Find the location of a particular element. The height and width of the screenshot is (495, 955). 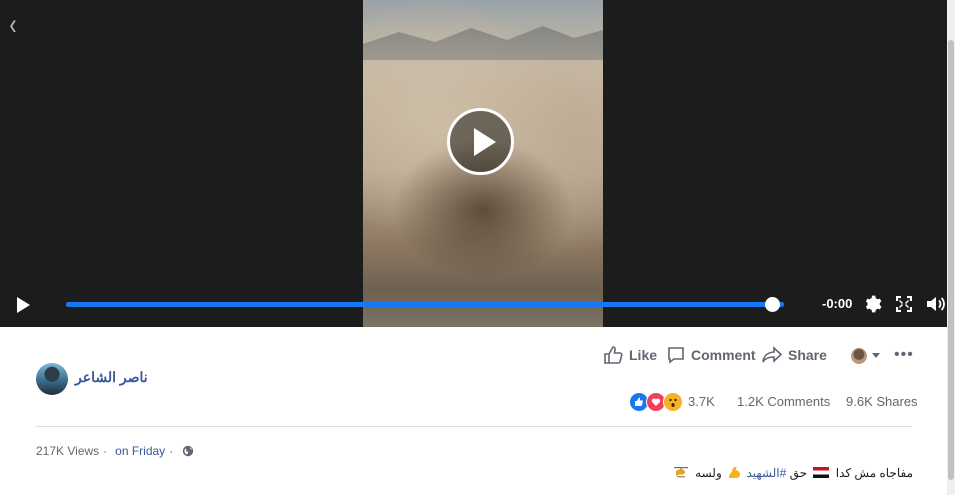

caption-text: مفاجاه مش كدا is located at coordinates (874, 473).